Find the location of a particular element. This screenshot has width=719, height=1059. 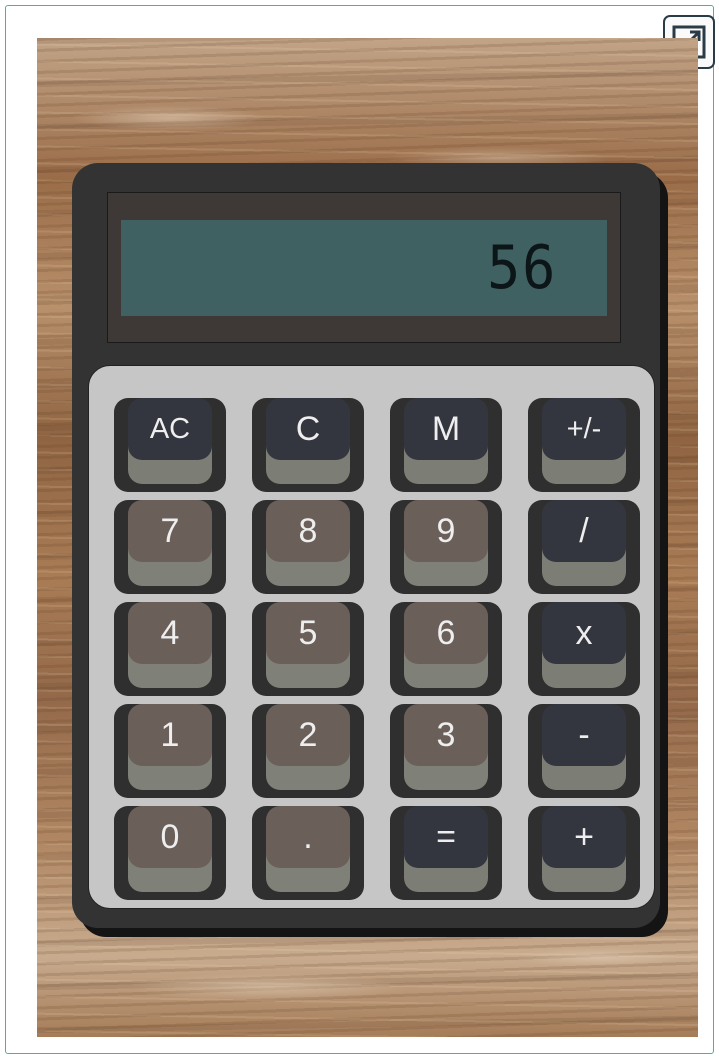

sign-toggle-button: +/- is located at coordinates (584, 445).